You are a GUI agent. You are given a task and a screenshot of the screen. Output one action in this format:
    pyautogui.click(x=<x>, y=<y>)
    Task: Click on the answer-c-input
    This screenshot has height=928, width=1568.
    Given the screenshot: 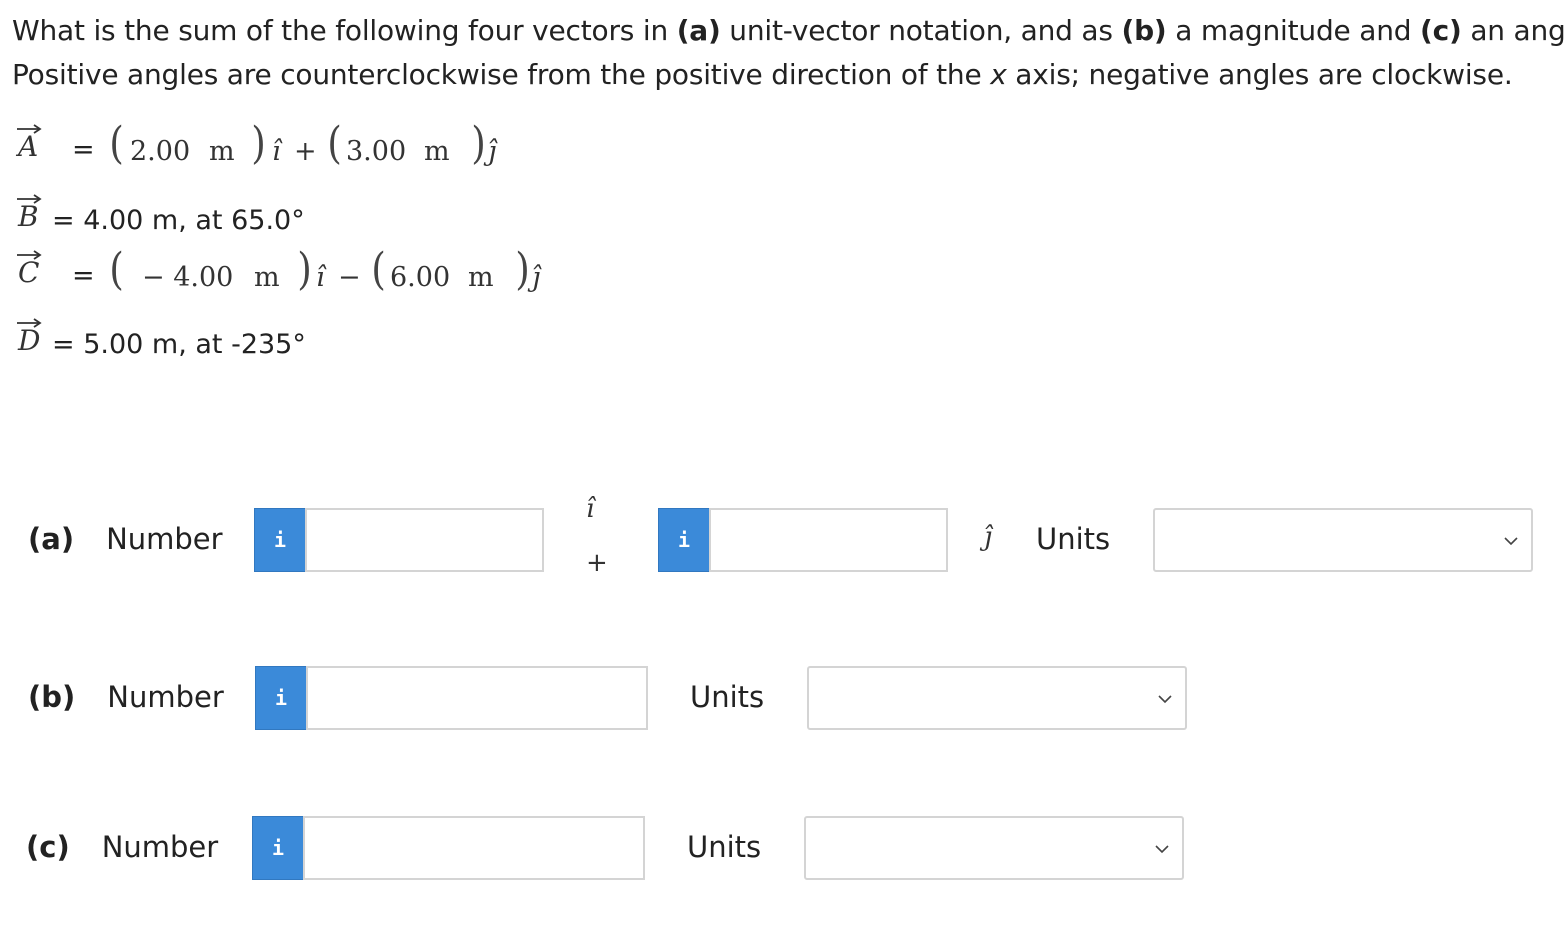 What is the action you would take?
    pyautogui.click(x=474, y=848)
    